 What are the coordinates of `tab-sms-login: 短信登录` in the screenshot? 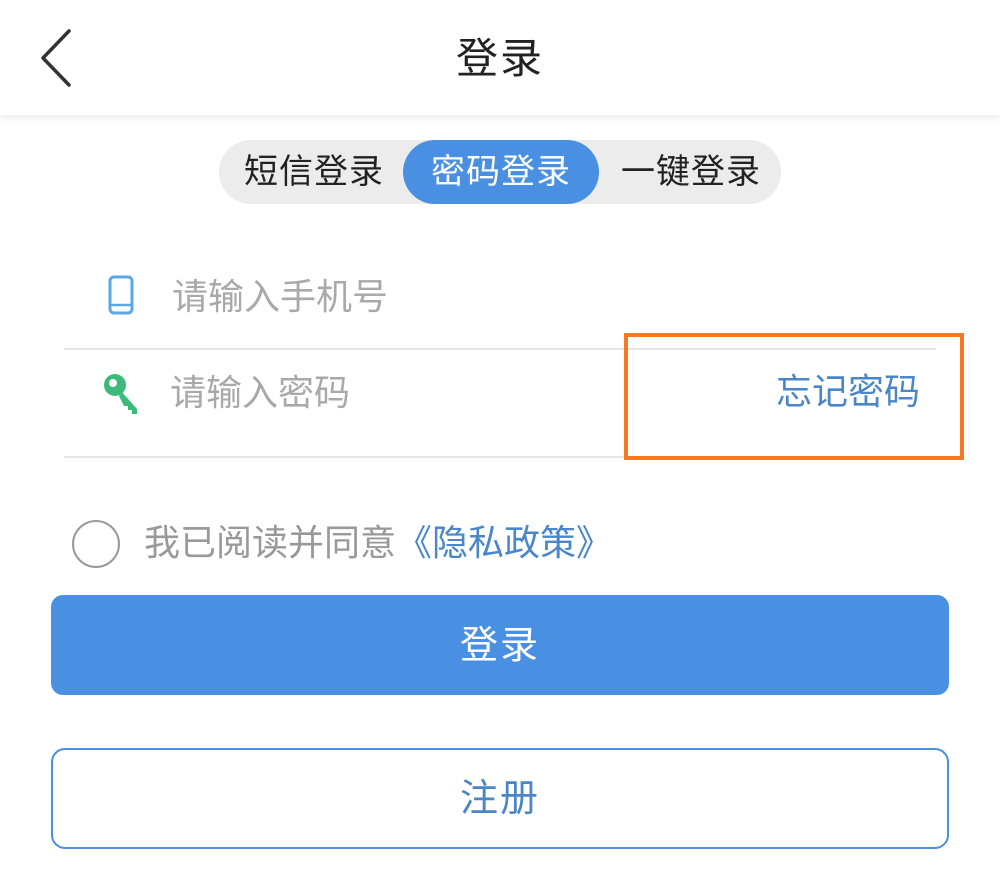 It's located at (314, 172).